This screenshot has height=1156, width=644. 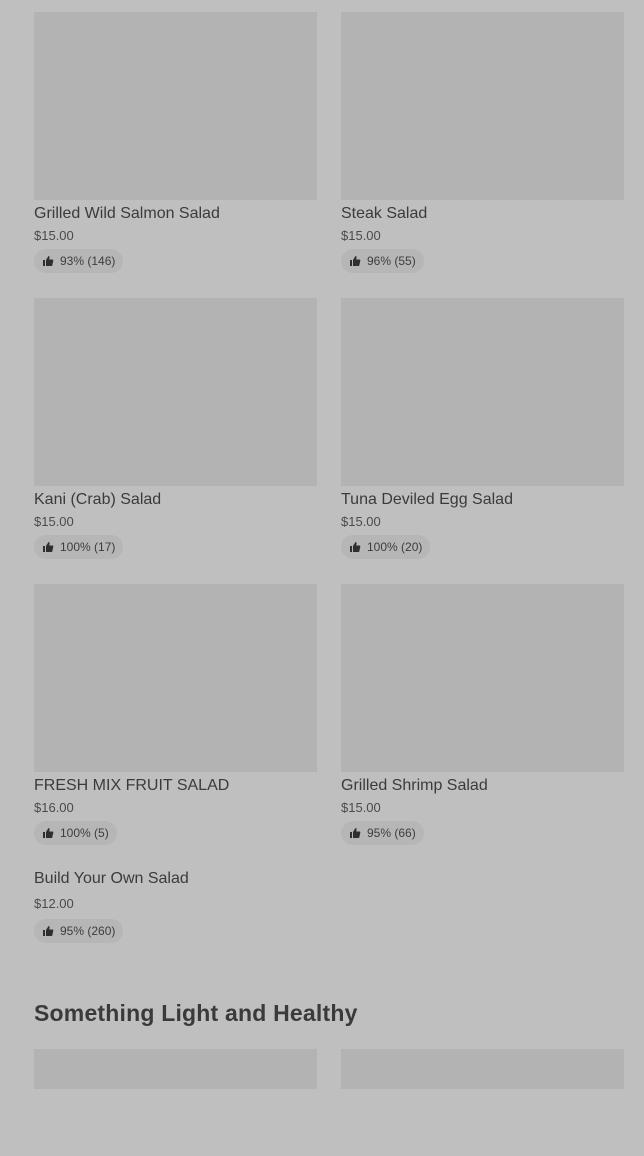 I want to click on rating-badge: 100% (17), so click(x=79, y=547).